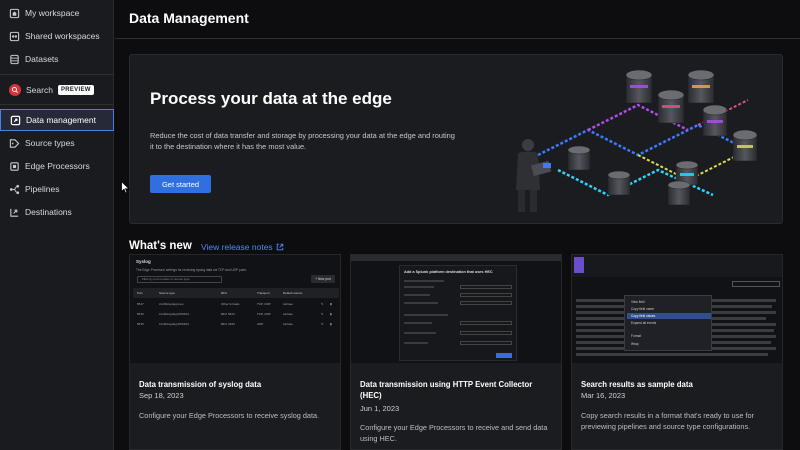 This screenshot has height=450, width=800. Describe the element at coordinates (643, 316) in the screenshot. I see `menu-item: Copy field values` at that location.